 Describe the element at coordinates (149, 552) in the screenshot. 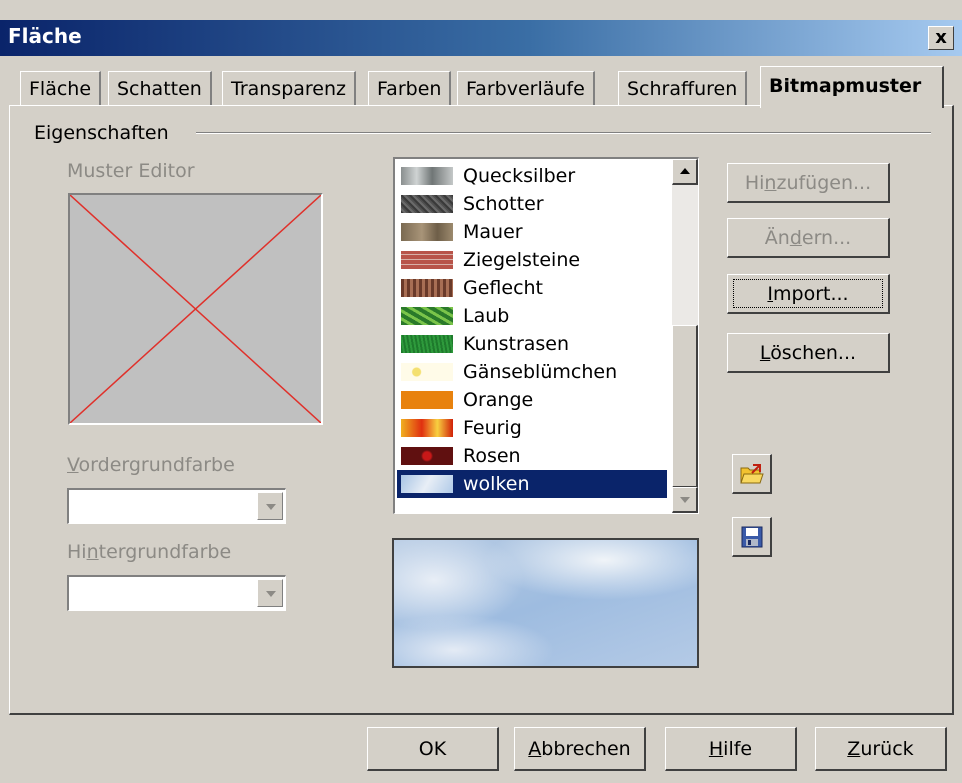

I see `background-color-label: Hintergrundfarbe` at that location.